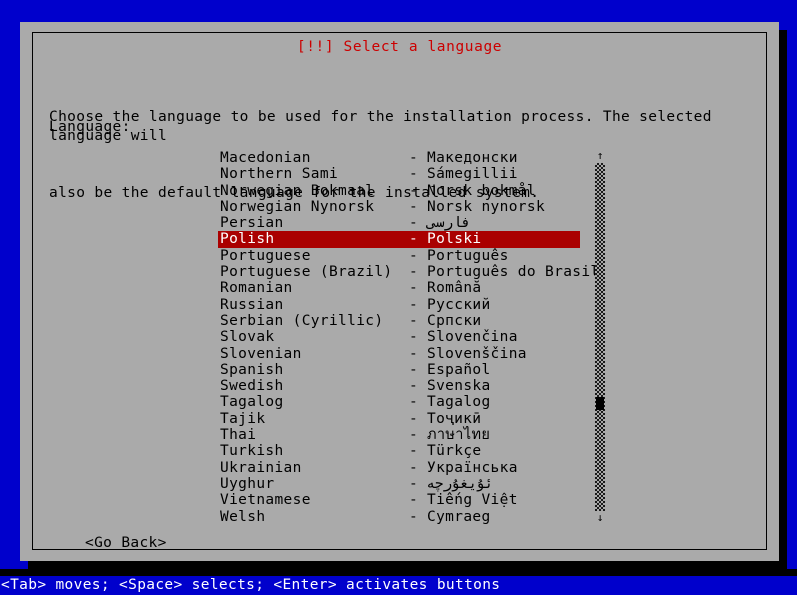 This screenshot has width=797, height=595. Describe the element at coordinates (399, 191) in the screenshot. I see `language-list-item: Norwegian Bokmaal - Norsk bokmål` at that location.